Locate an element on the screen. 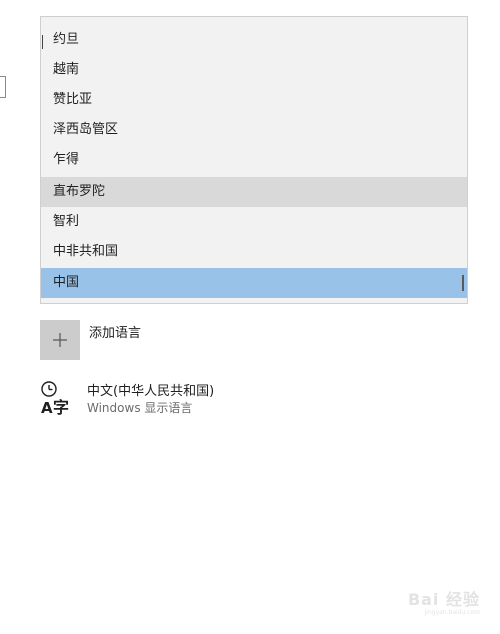 This screenshot has width=500, height=634. baidu-watermark: Bai 经验 jingyan.baidu.com is located at coordinates (444, 604).